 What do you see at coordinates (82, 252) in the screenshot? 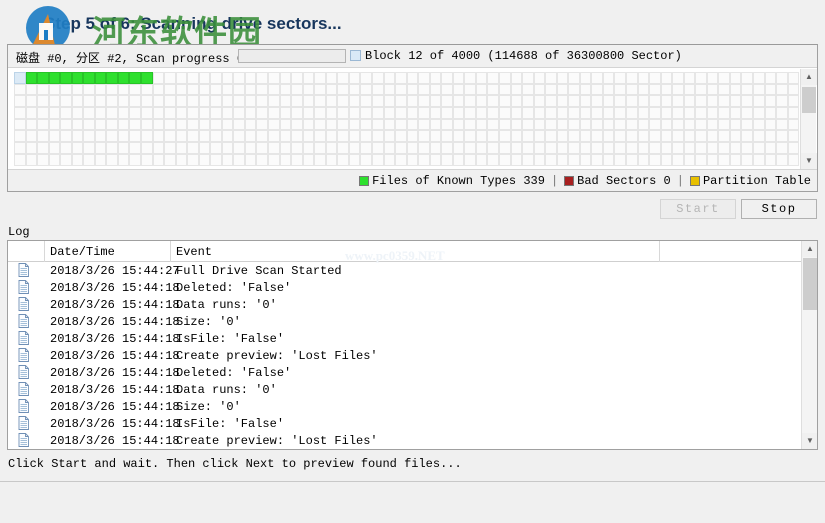
I see `log-column-datetime: Date/Time` at bounding box center [82, 252].